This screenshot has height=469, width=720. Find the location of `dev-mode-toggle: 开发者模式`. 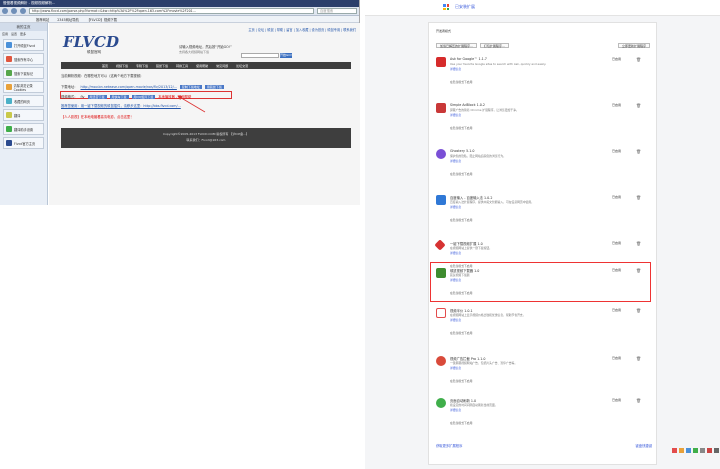

dev-mode-toggle: 开发者模式 is located at coordinates (443, 31).